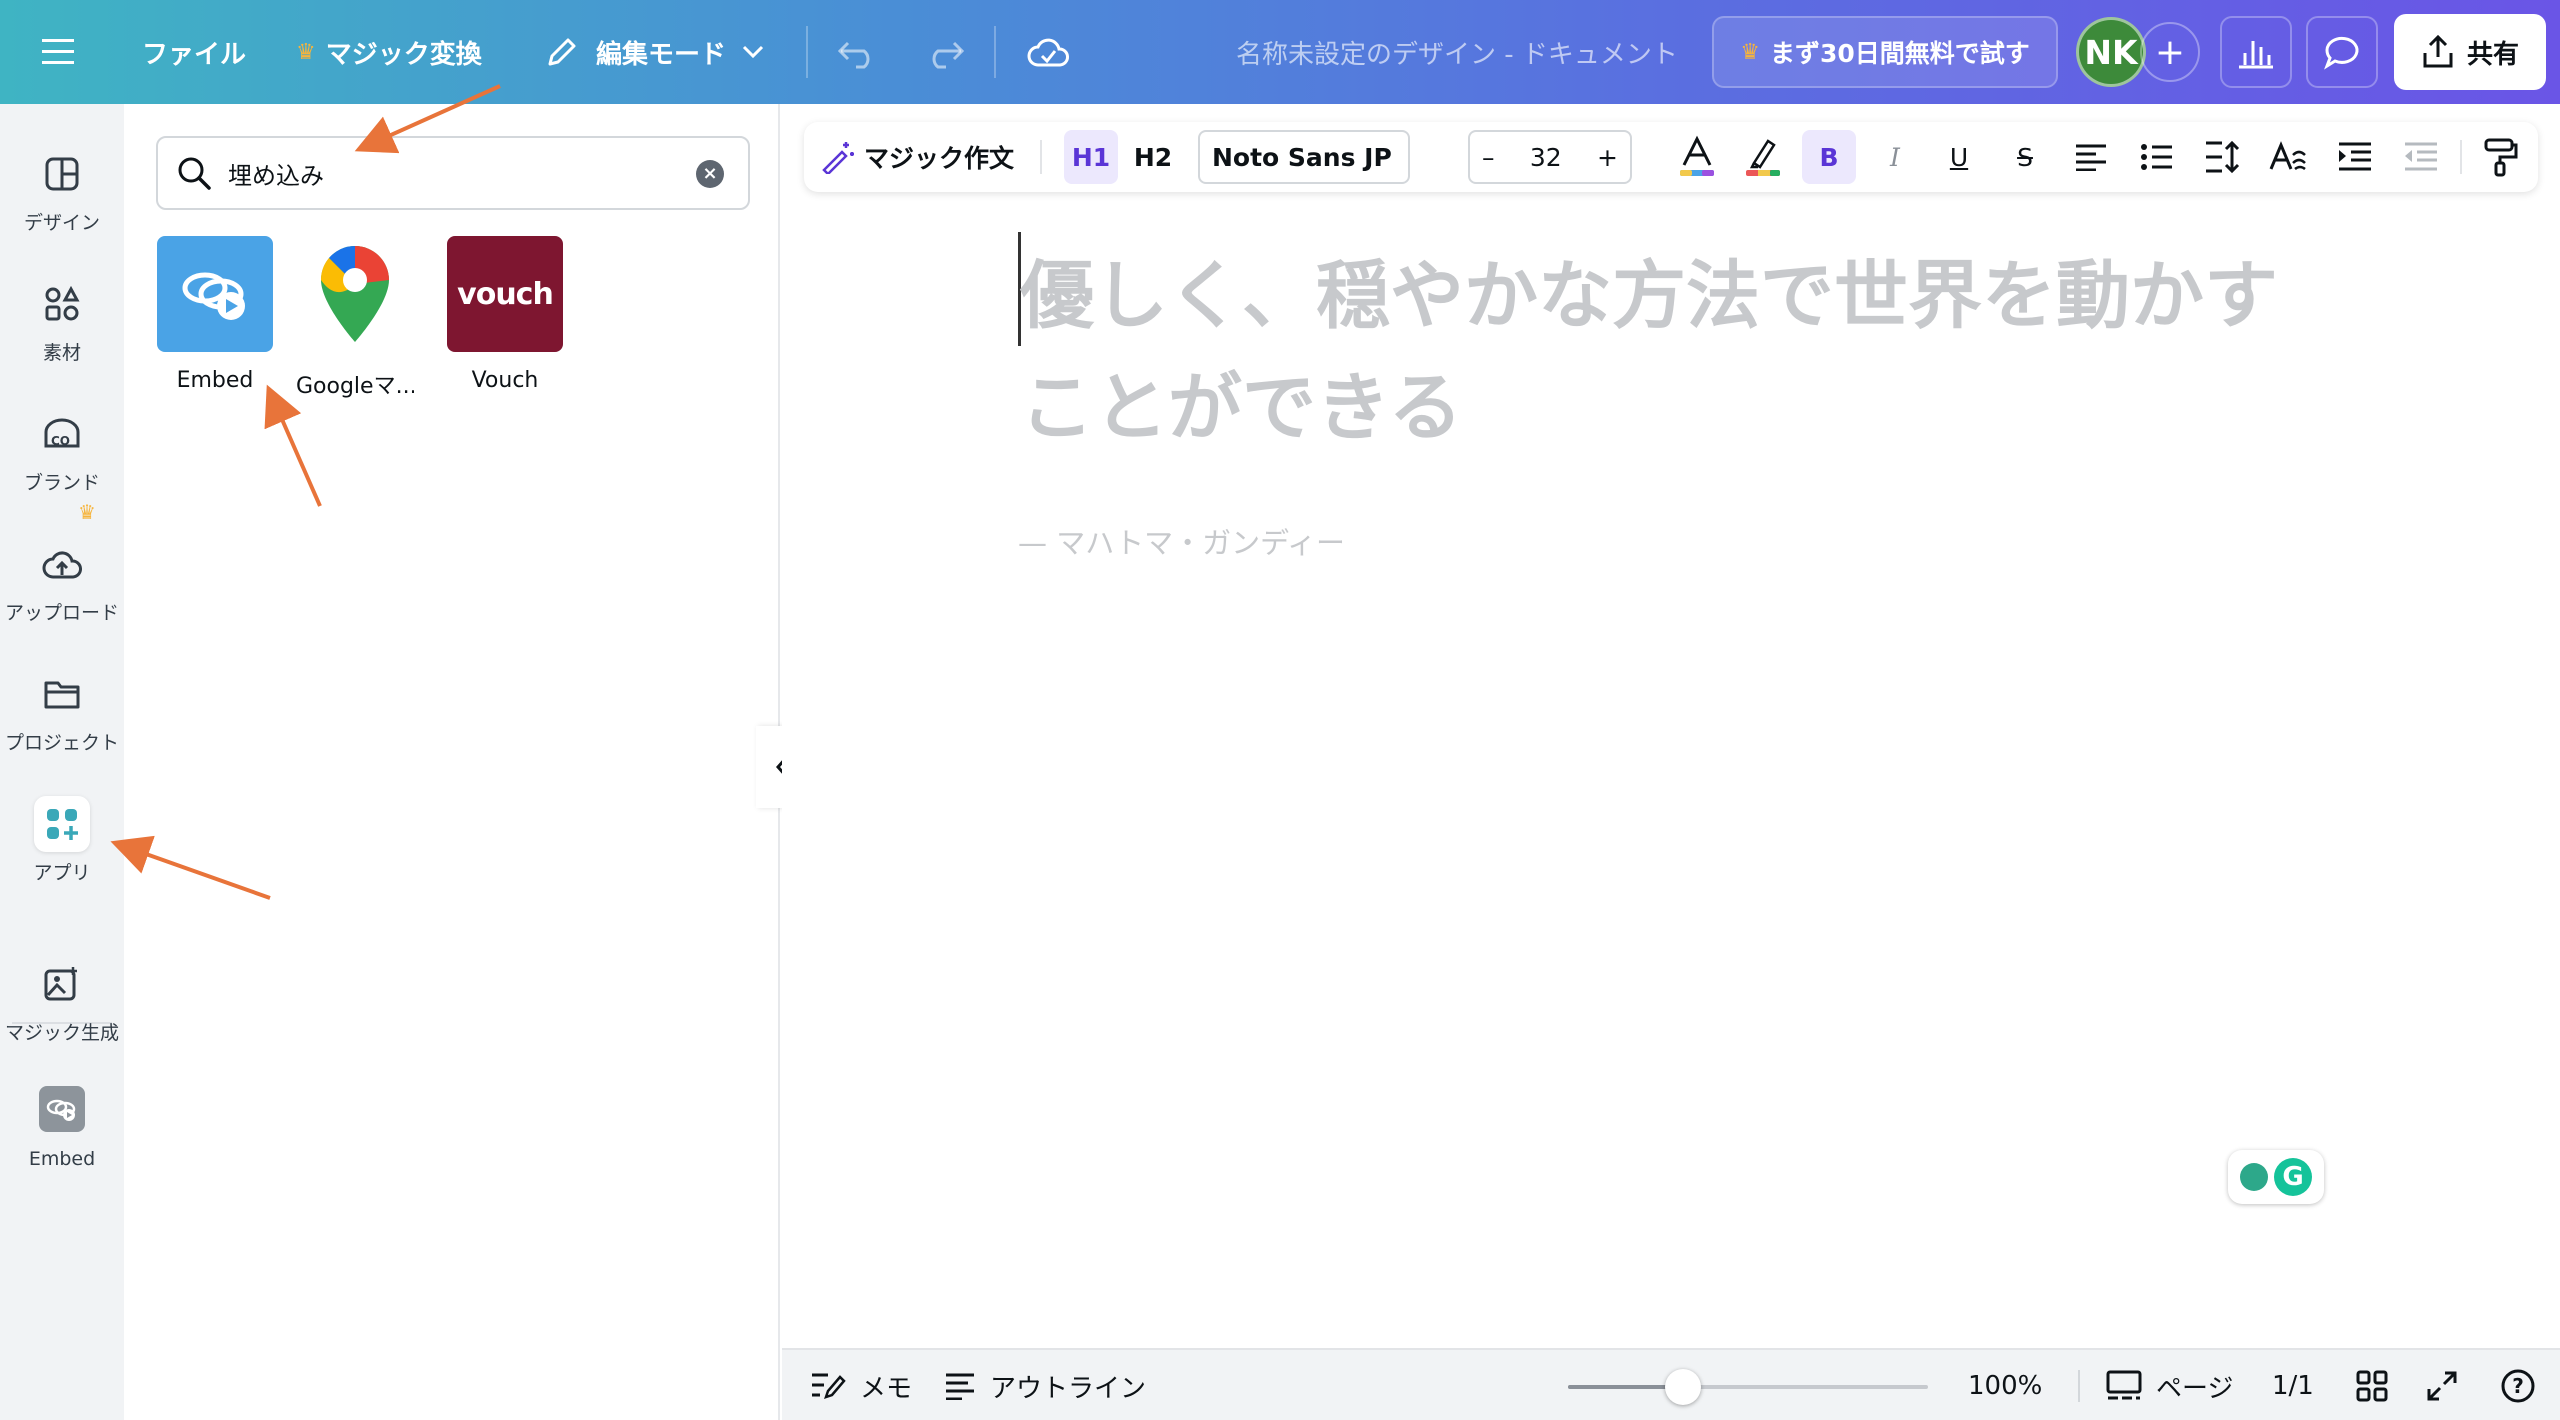  Describe the element at coordinates (62, 1128) in the screenshot. I see `rail-item-embed: Embed` at that location.